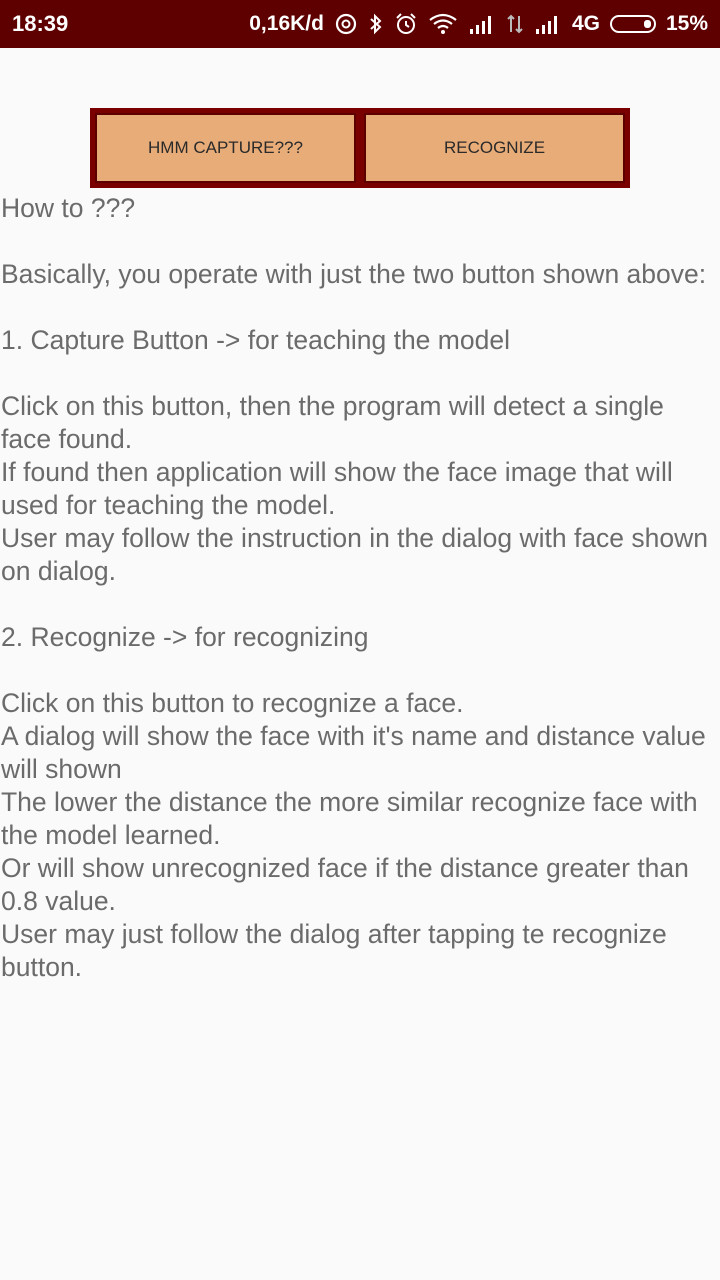 The image size is (720, 1280). What do you see at coordinates (686, 23) in the screenshot?
I see `battery-level: 15%` at bounding box center [686, 23].